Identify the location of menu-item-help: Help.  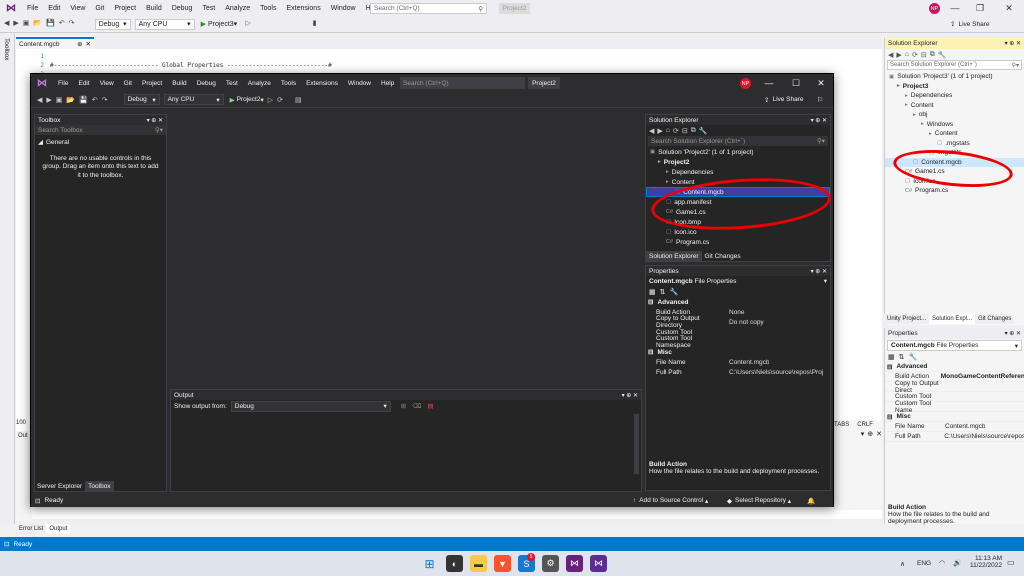
(387, 83).